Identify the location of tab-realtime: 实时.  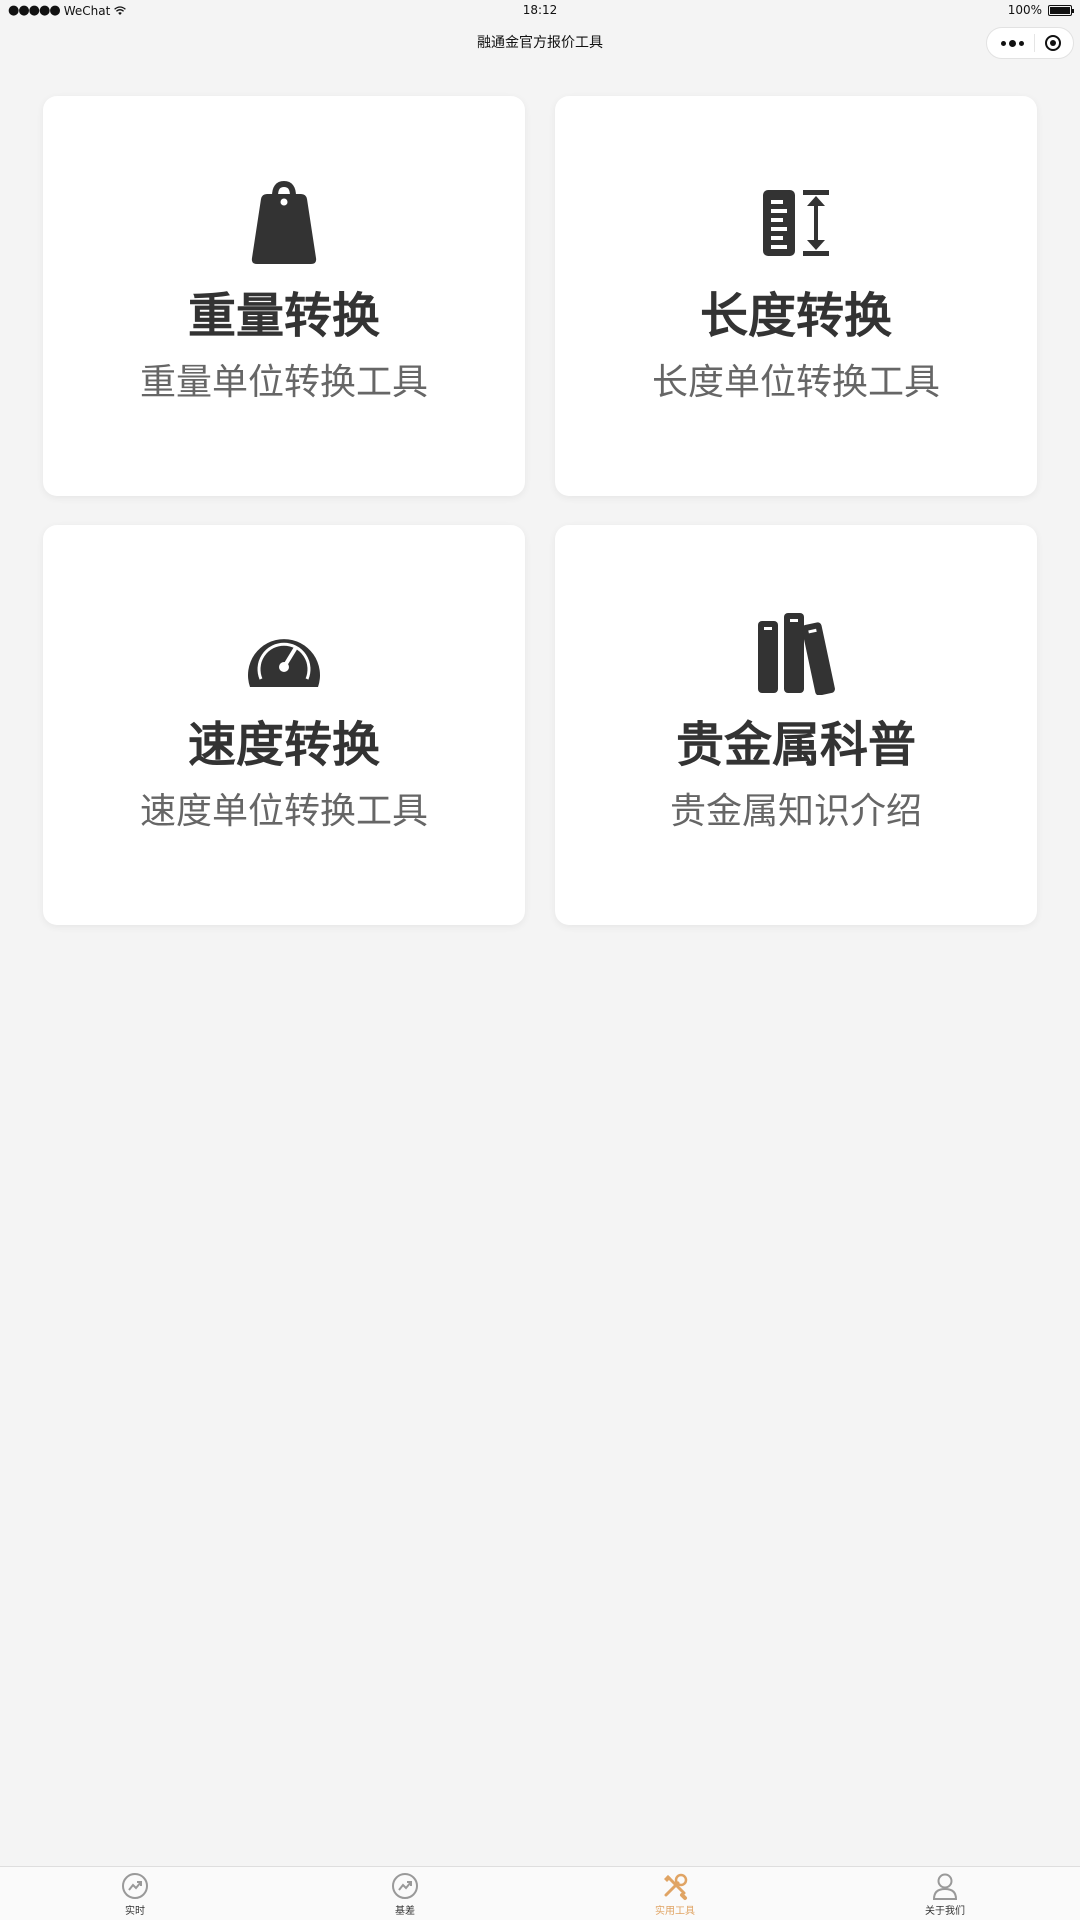
(135, 1893).